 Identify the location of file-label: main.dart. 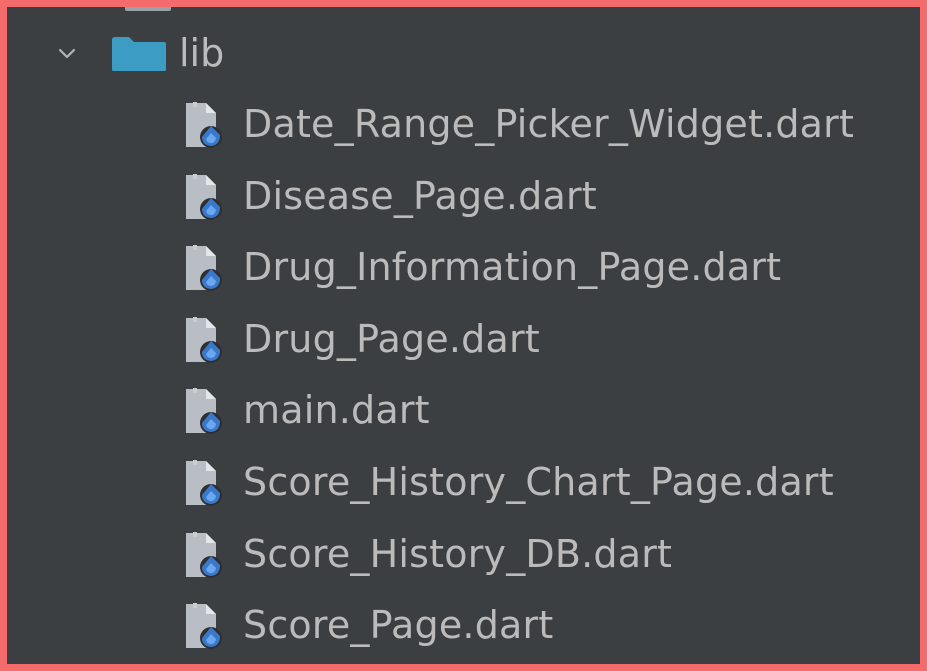
(336, 410).